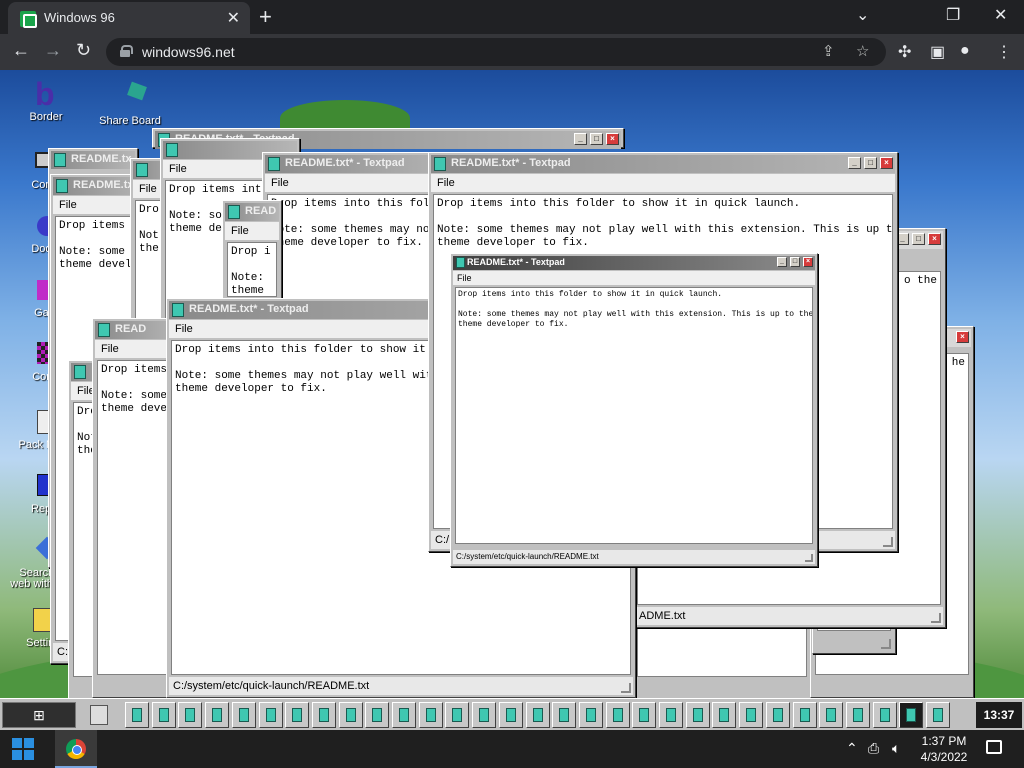 This screenshot has height=768, width=1024. What do you see at coordinates (131, 97) in the screenshot?
I see `share-board-icon` at bounding box center [131, 97].